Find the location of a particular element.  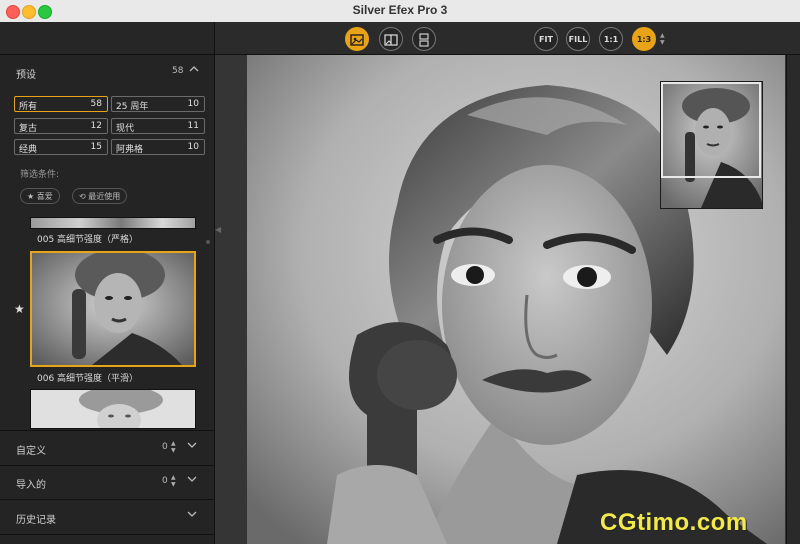

category-classic: 经典 15 is located at coordinates (61, 147).